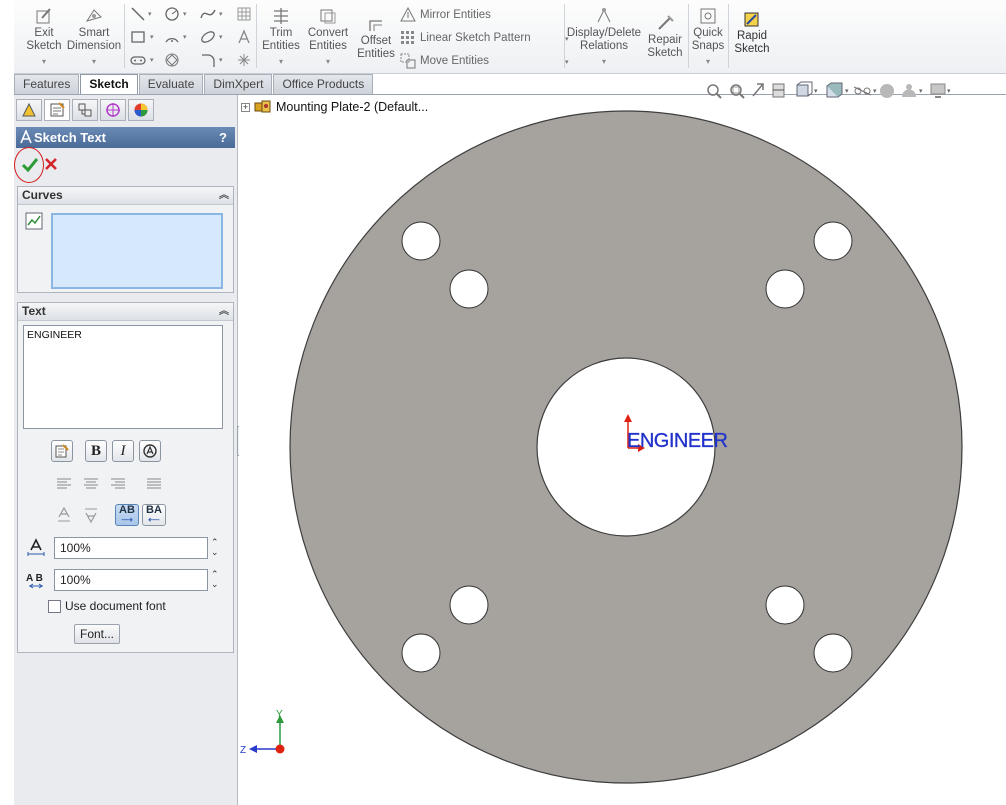 This screenshot has height=805, width=1006. I want to click on width-factor-spinner: ⌃ ⌄, so click(215, 547).